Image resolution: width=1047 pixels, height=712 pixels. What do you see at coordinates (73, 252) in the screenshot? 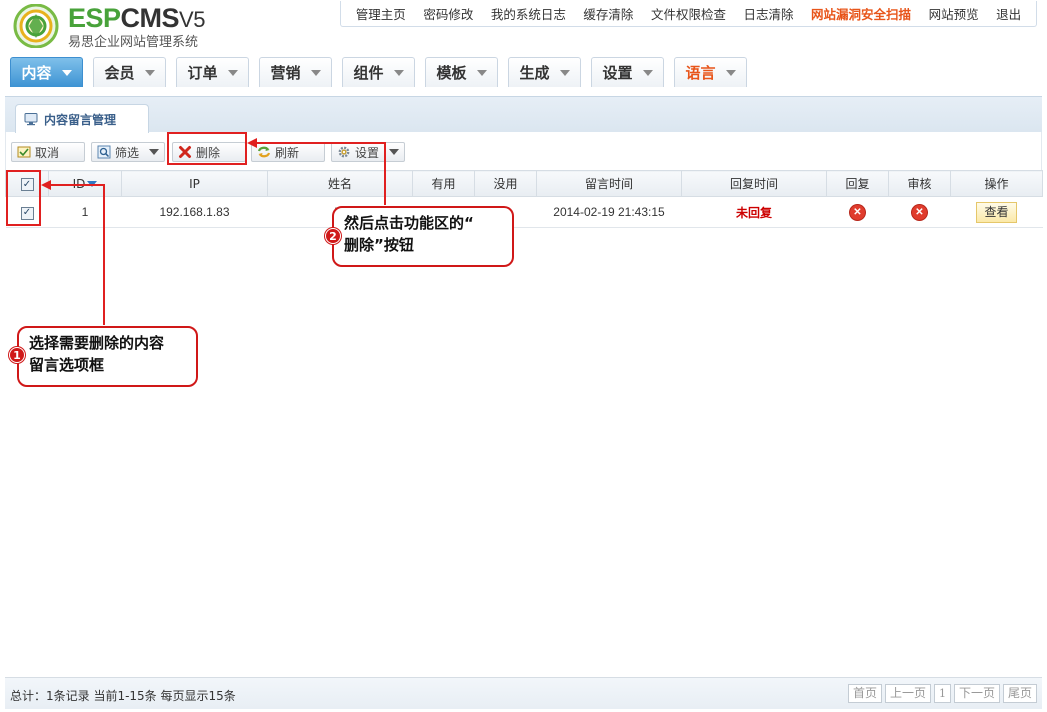
I see `arrow-to-checkbox` at bounding box center [73, 252].